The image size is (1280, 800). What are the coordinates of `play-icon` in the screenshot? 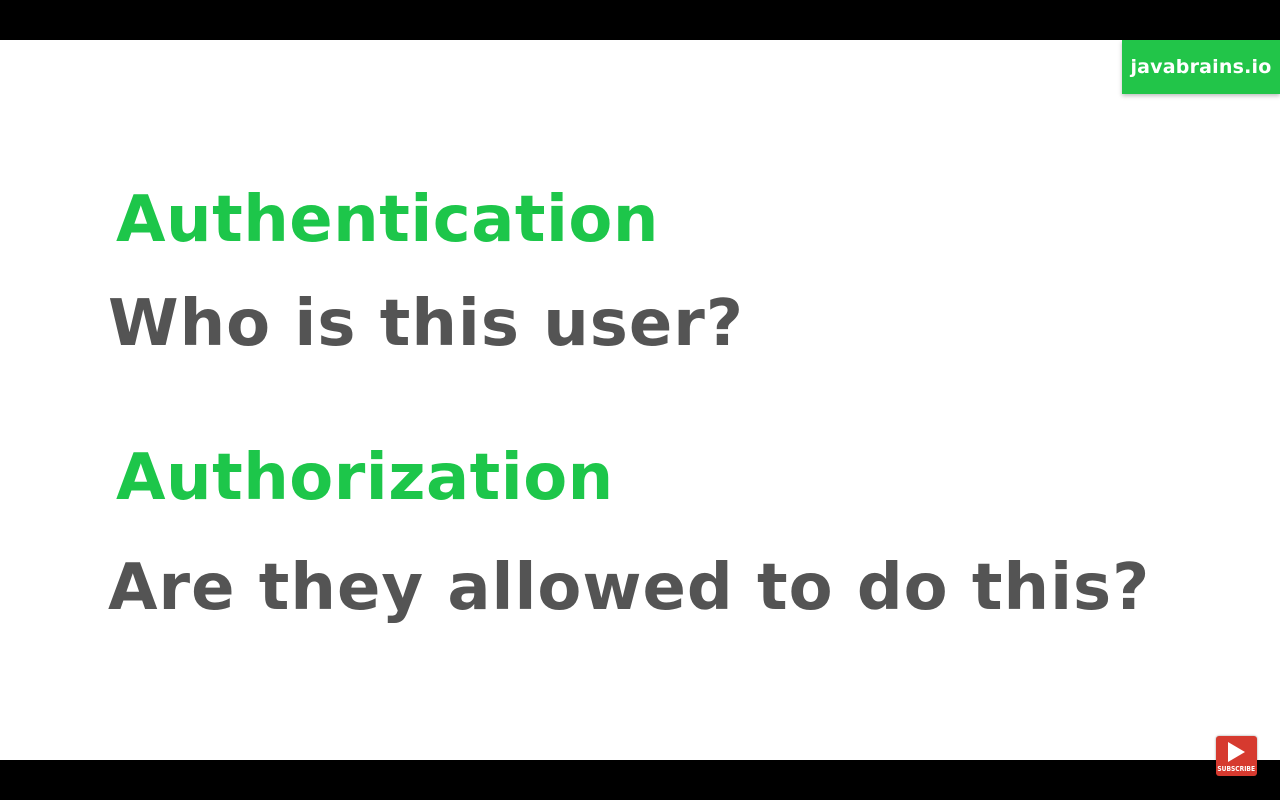 It's located at (1236, 752).